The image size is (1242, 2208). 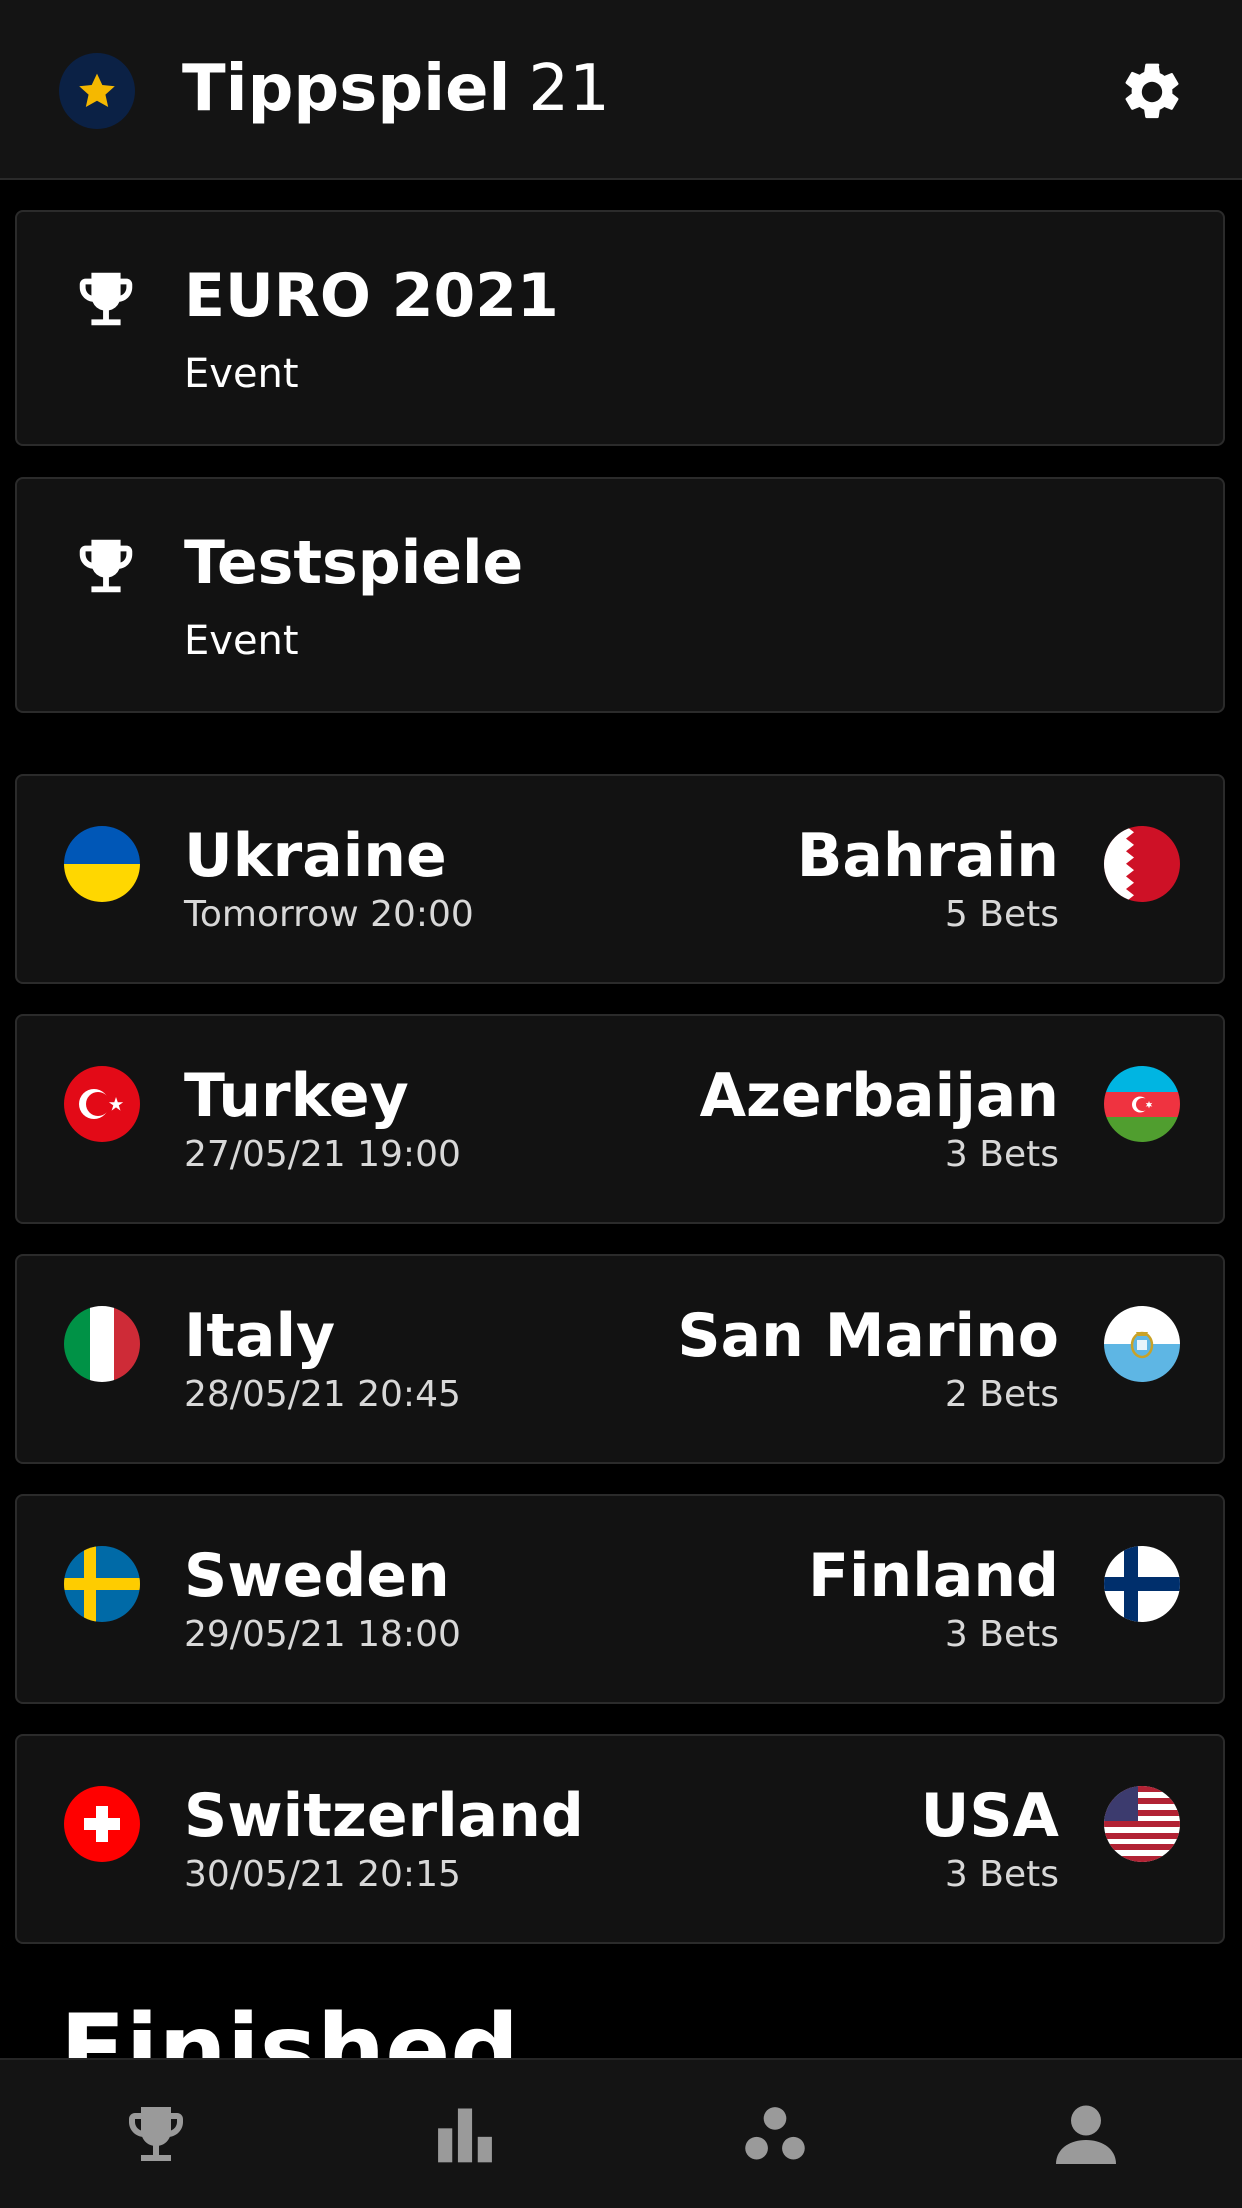 I want to click on bottom-navigation, so click(x=621, y=2133).